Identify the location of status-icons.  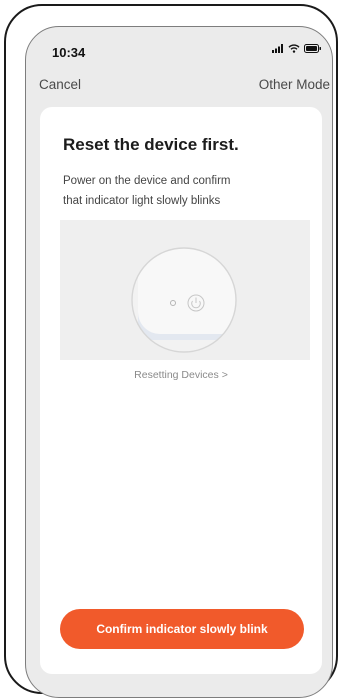
(297, 48).